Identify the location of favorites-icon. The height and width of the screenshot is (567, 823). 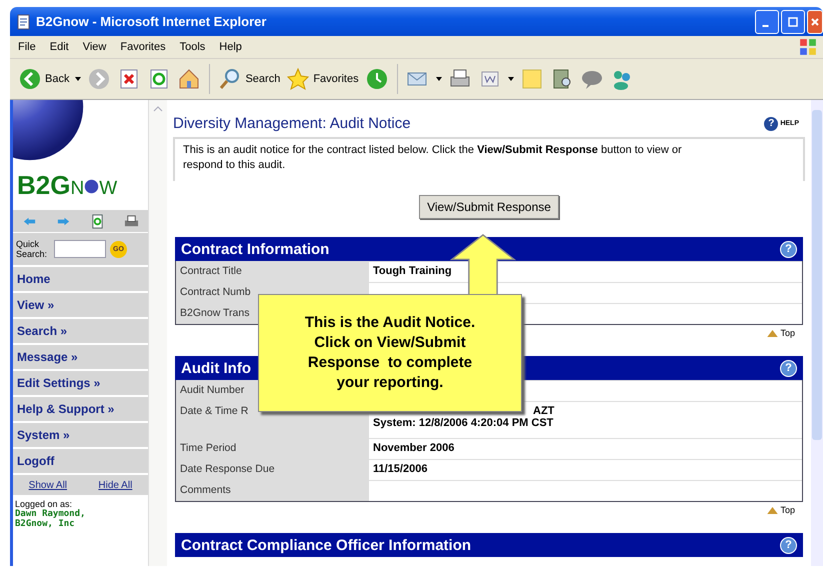
(298, 79).